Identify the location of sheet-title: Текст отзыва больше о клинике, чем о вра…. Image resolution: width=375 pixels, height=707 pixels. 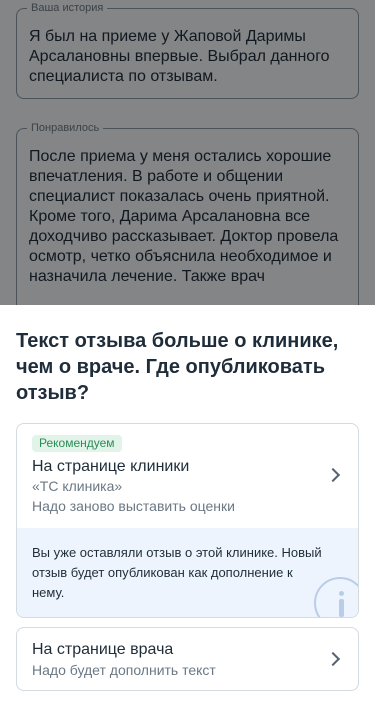
(177, 367).